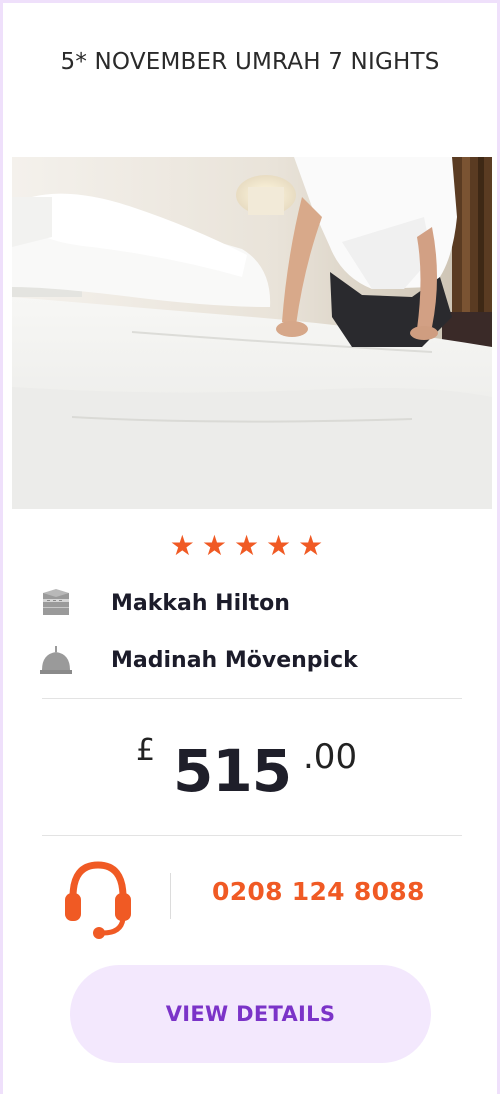  Describe the element at coordinates (250, 62) in the screenshot. I see `package-title: 5* NOVEMBER UMRAH 7 NIGHTS` at that location.